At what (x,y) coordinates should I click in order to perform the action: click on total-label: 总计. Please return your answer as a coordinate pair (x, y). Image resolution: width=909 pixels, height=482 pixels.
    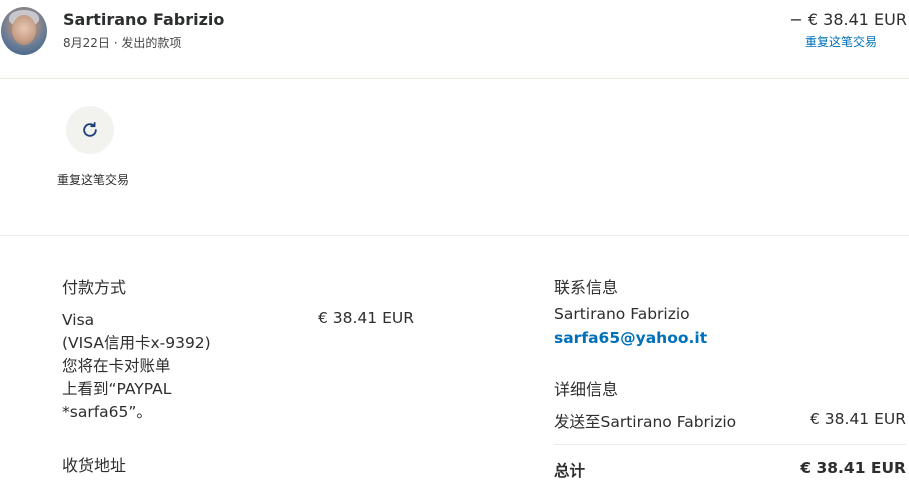
    Looking at the image, I should click on (570, 471).